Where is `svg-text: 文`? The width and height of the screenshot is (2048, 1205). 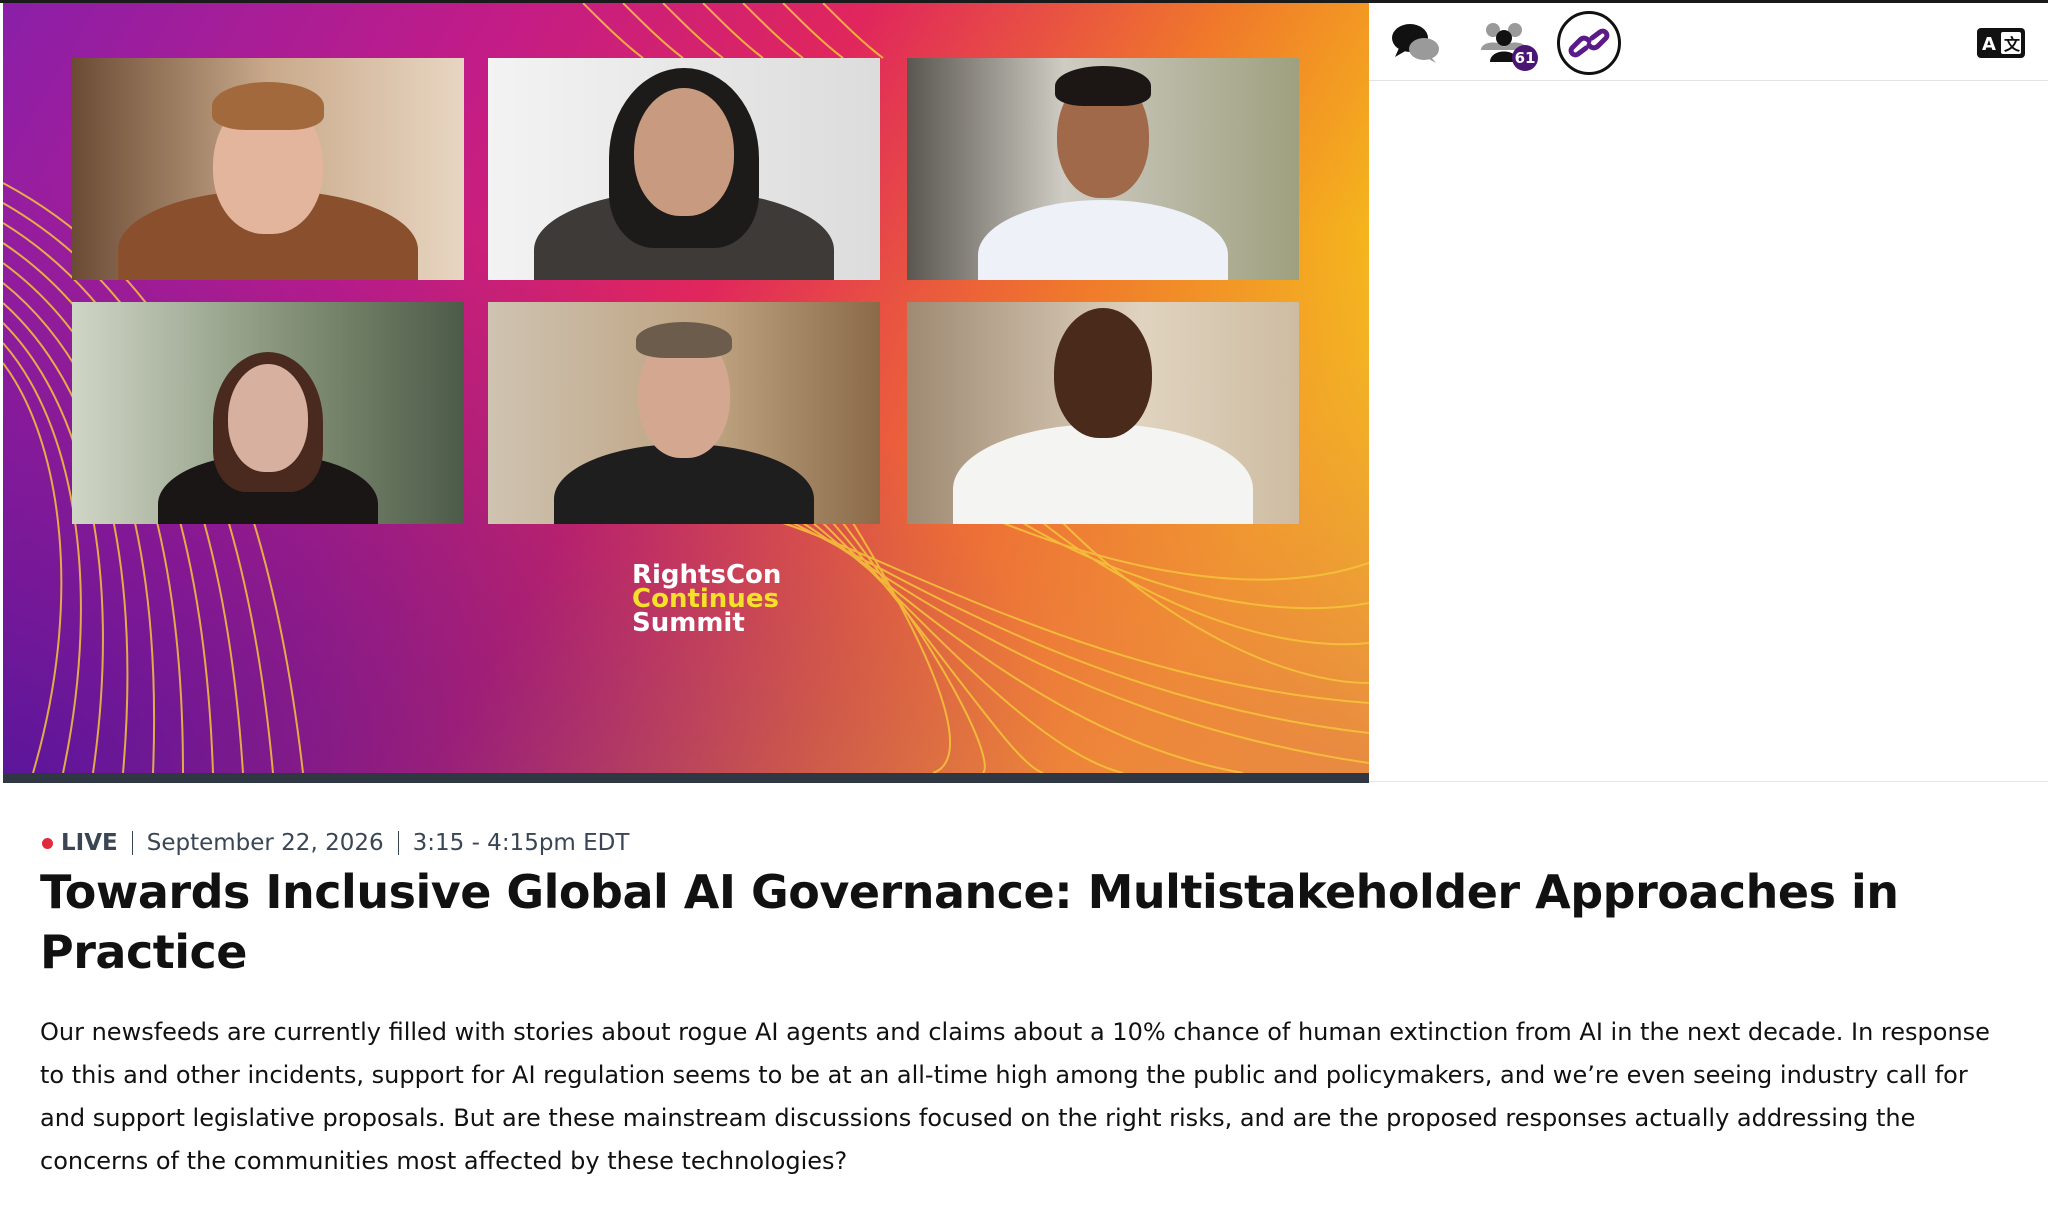 svg-text: 文 is located at coordinates (2012, 44).